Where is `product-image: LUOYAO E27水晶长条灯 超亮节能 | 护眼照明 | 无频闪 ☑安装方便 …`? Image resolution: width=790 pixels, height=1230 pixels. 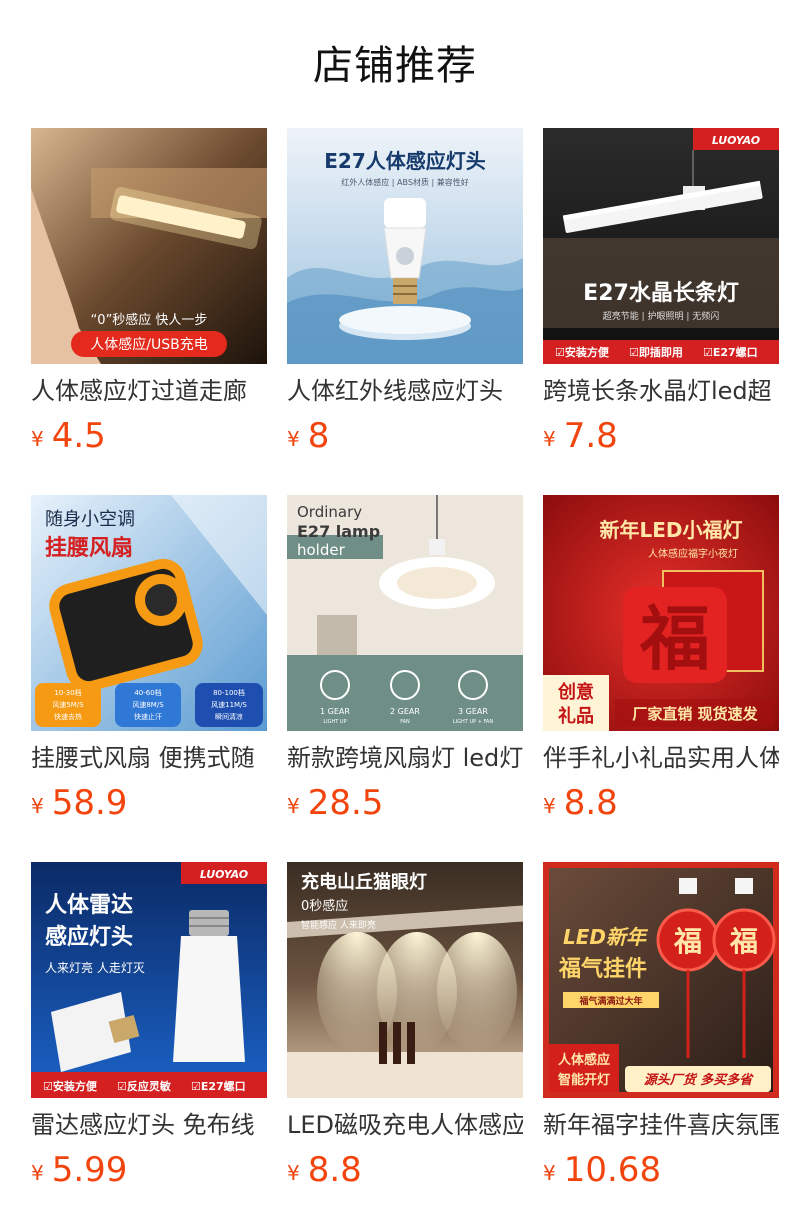 product-image: LUOYAO E27水晶长条灯 超亮节能 | 护眼照明 | 无频闪 ☑安装方便 … is located at coordinates (661, 246).